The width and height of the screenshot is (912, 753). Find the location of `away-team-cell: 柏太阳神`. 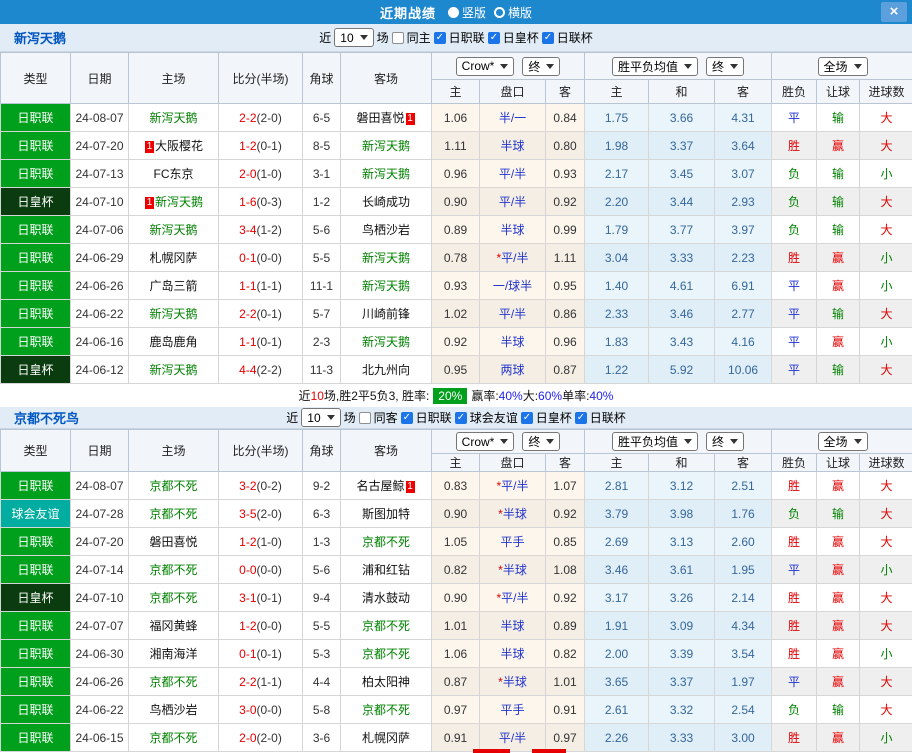

away-team-cell: 柏太阳神 is located at coordinates (386, 681).